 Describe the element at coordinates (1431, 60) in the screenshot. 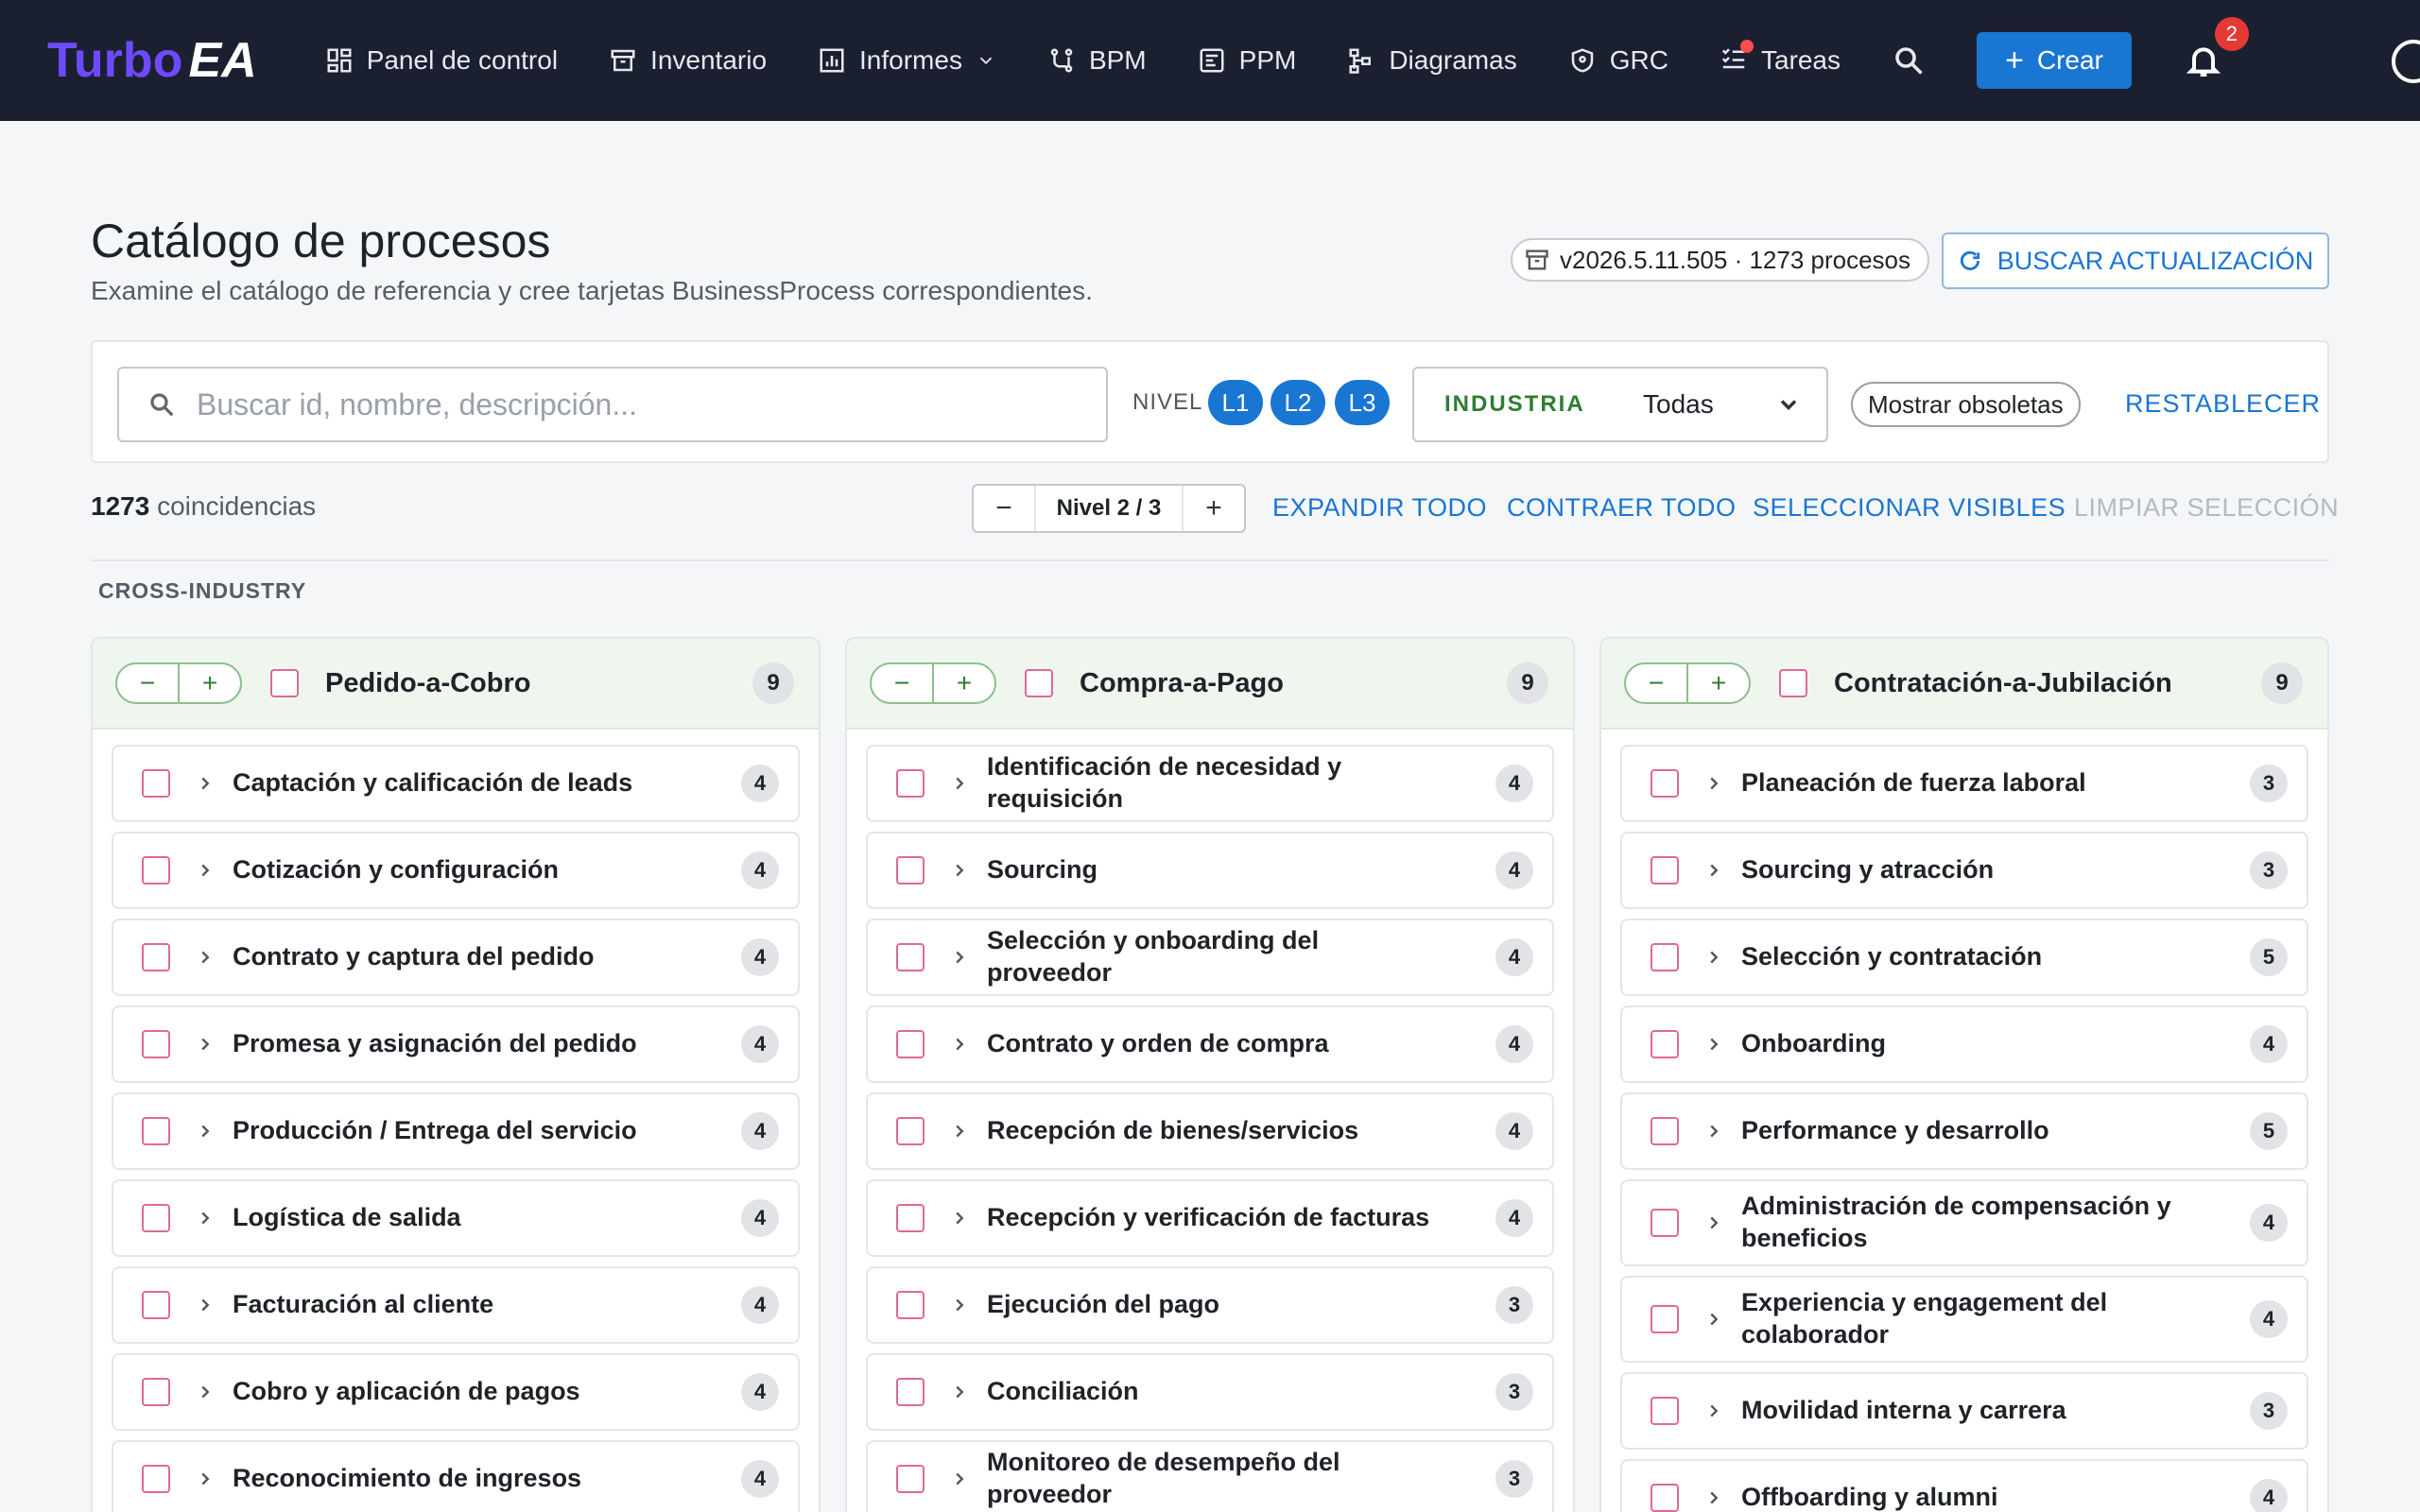

I see `nav-item-diagramas: Diagramas` at that location.